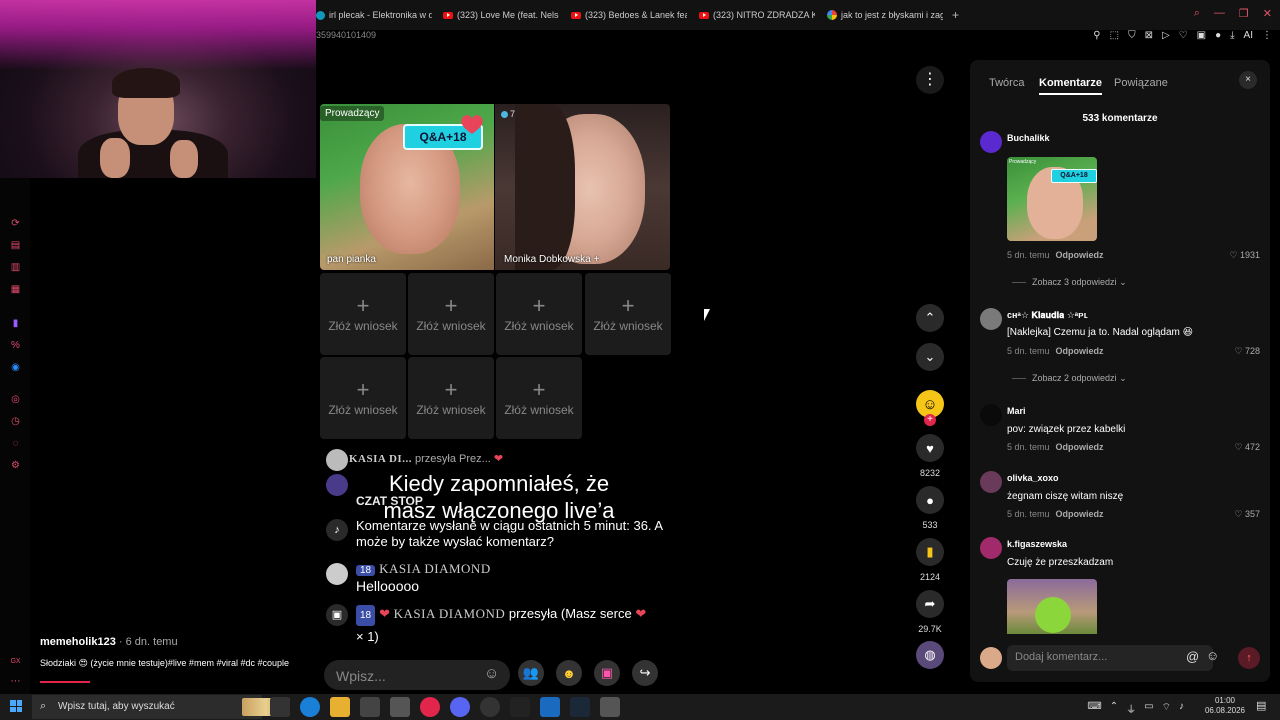 The image size is (1280, 720). I want to click on profile-icon: ●, so click(1218, 35).